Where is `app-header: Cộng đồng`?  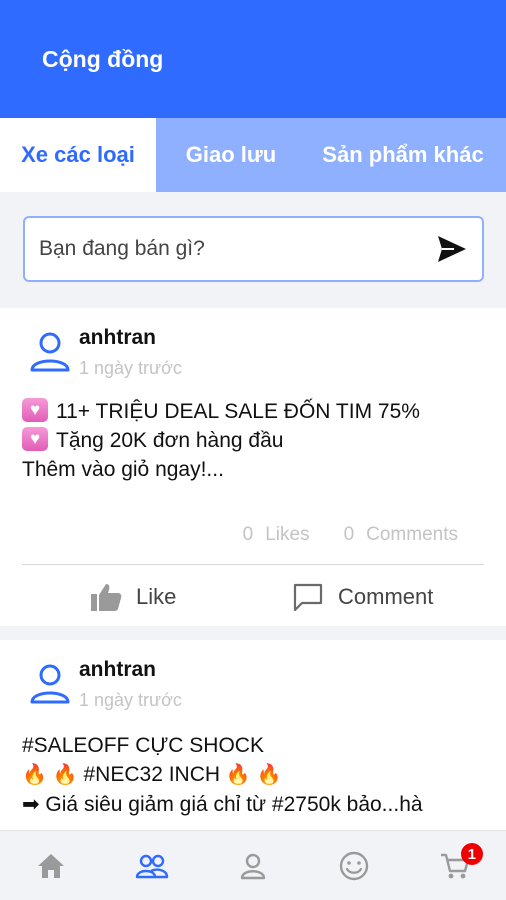
app-header: Cộng đồng is located at coordinates (253, 59).